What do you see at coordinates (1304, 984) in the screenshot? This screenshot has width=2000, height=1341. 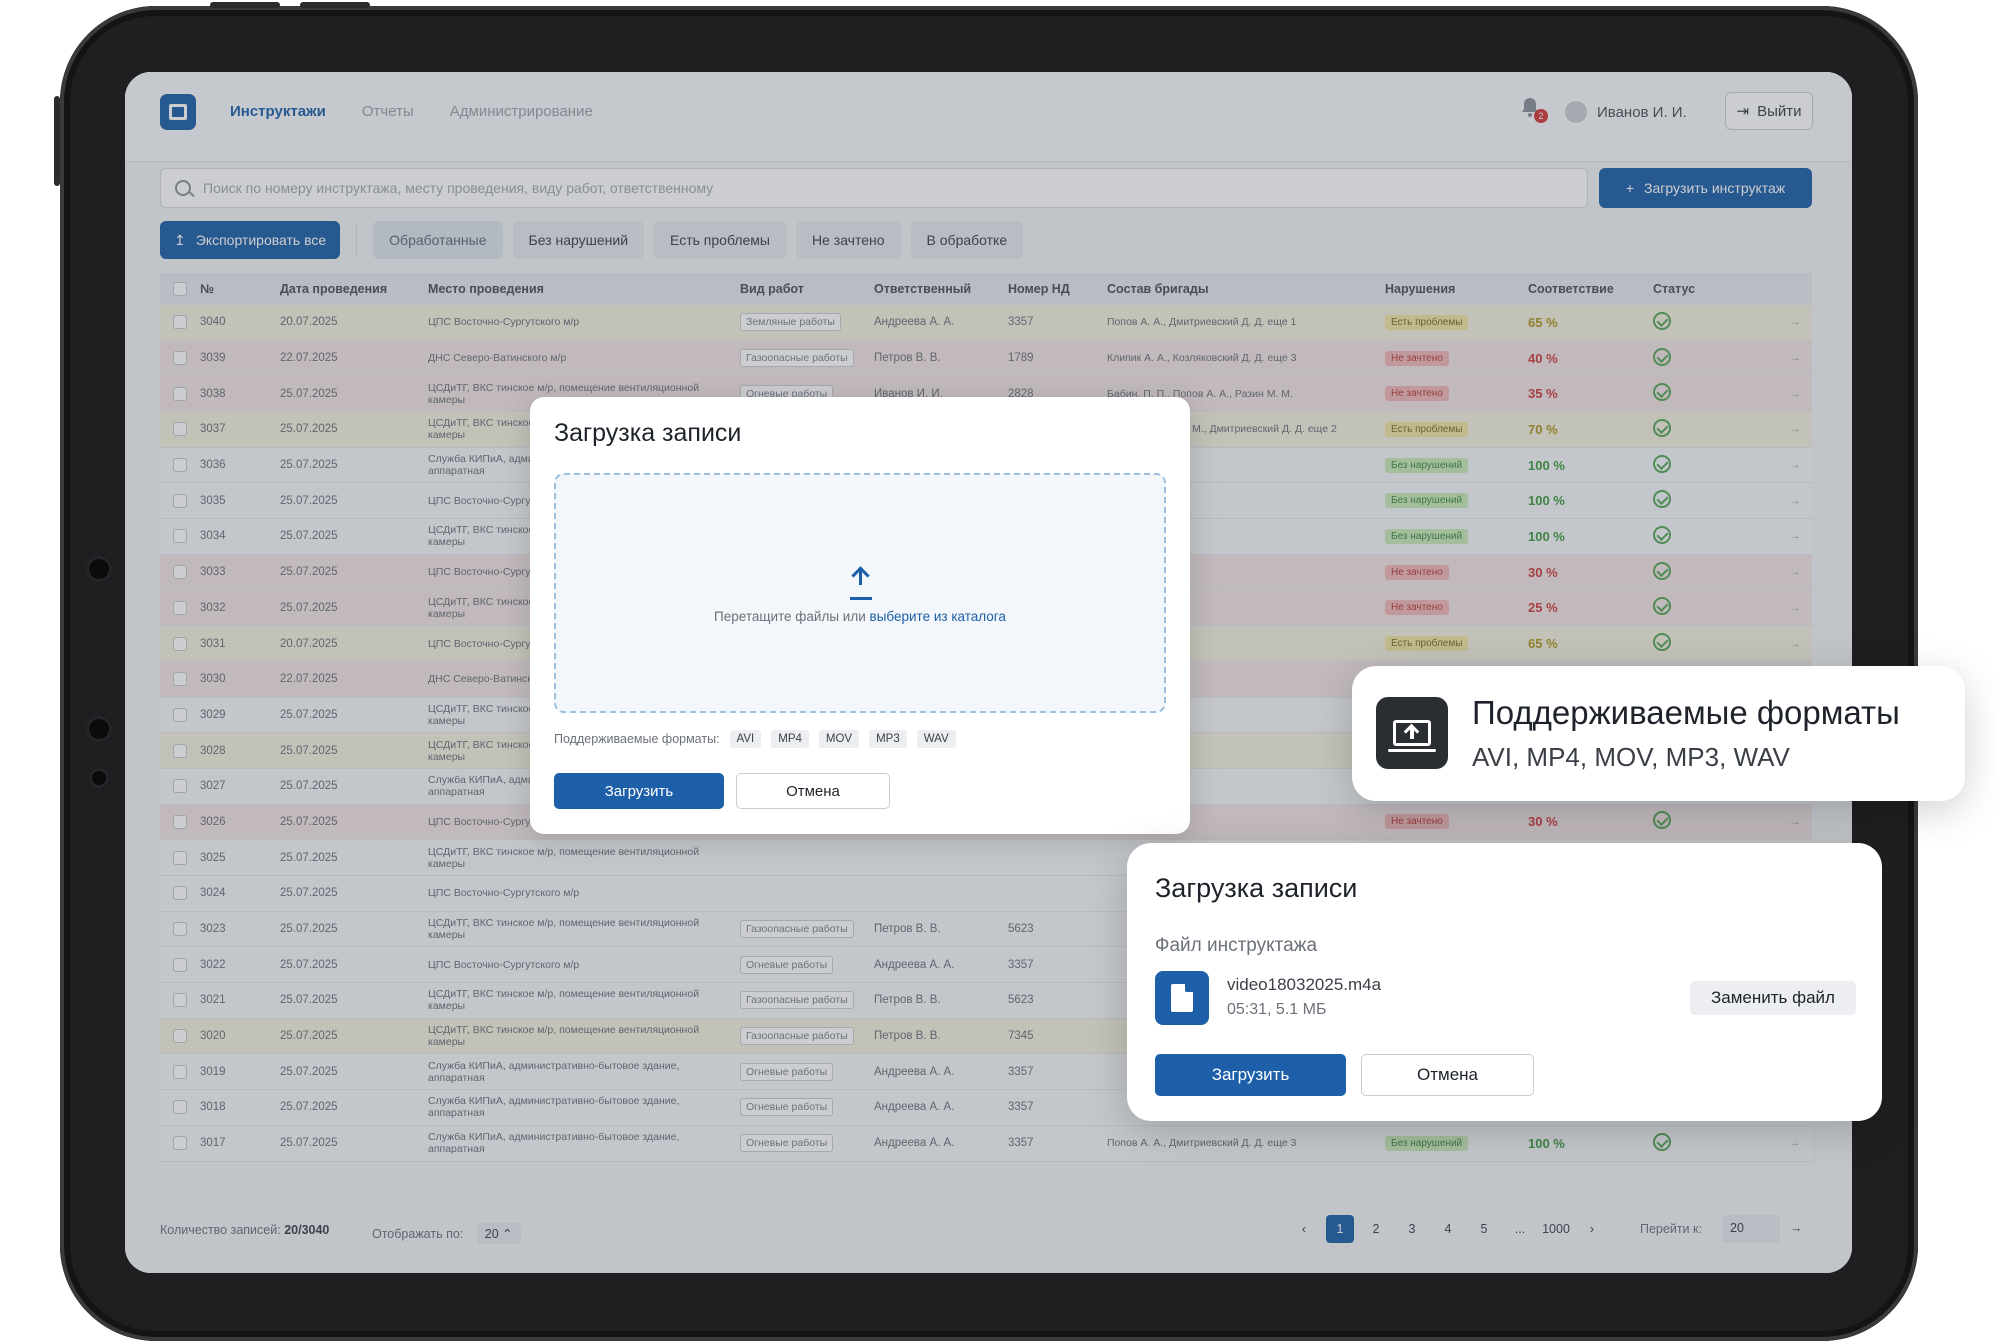 I see `file-name: video18032025.m4a` at bounding box center [1304, 984].